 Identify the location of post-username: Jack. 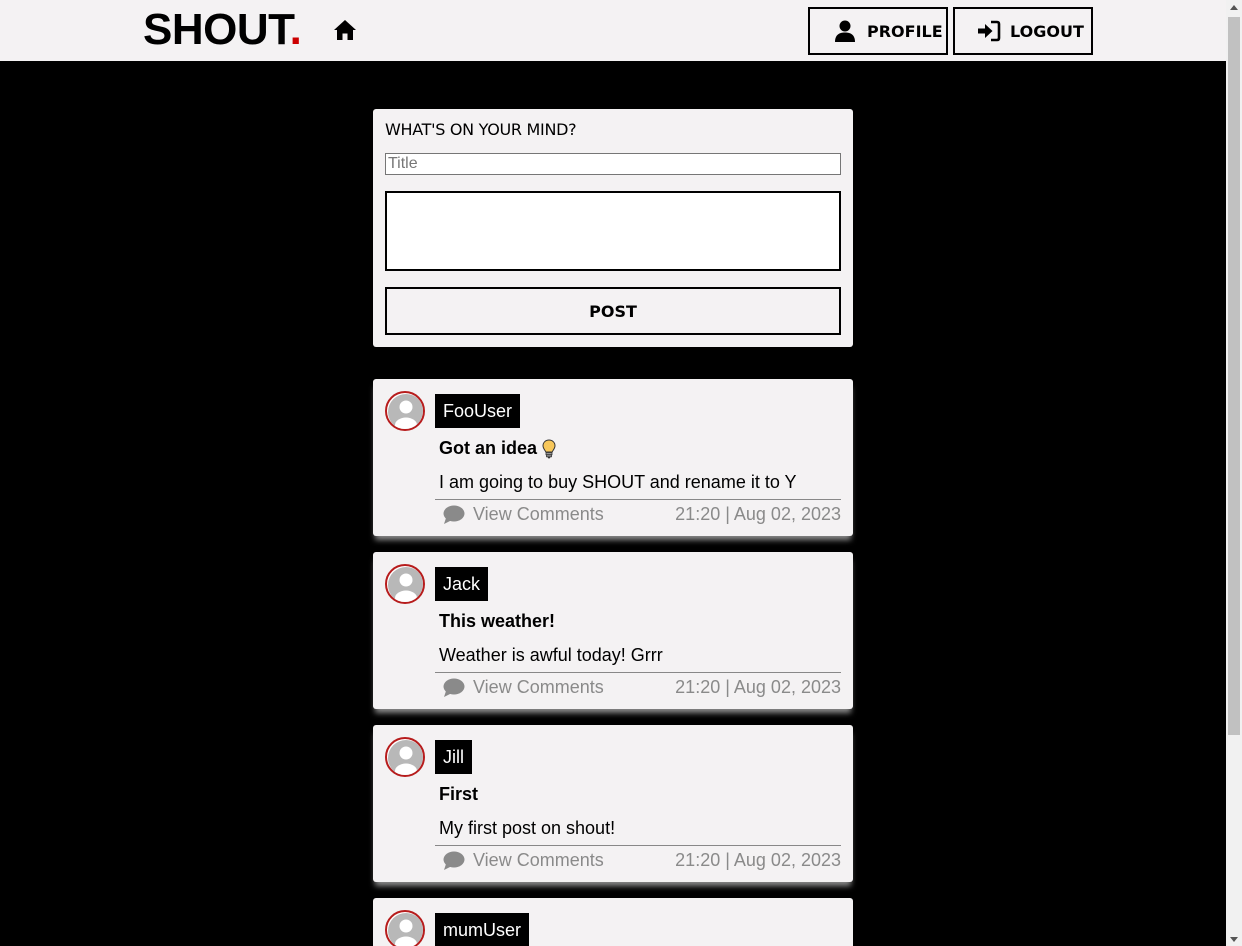
(462, 584).